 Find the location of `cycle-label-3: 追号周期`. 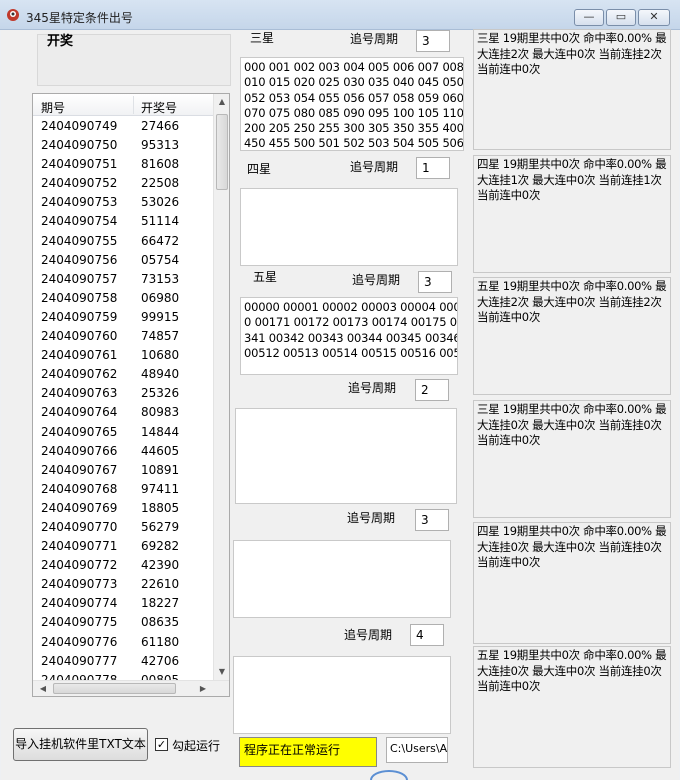

cycle-label-3: 追号周期 is located at coordinates (376, 280).